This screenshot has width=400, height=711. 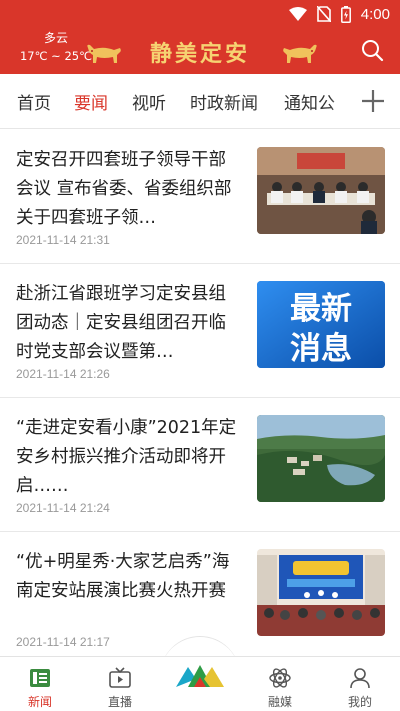 What do you see at coordinates (200, 37) in the screenshot?
I see `app-header: 4:00 多云 17℃ ~ 25℃ 静美定安` at bounding box center [200, 37].